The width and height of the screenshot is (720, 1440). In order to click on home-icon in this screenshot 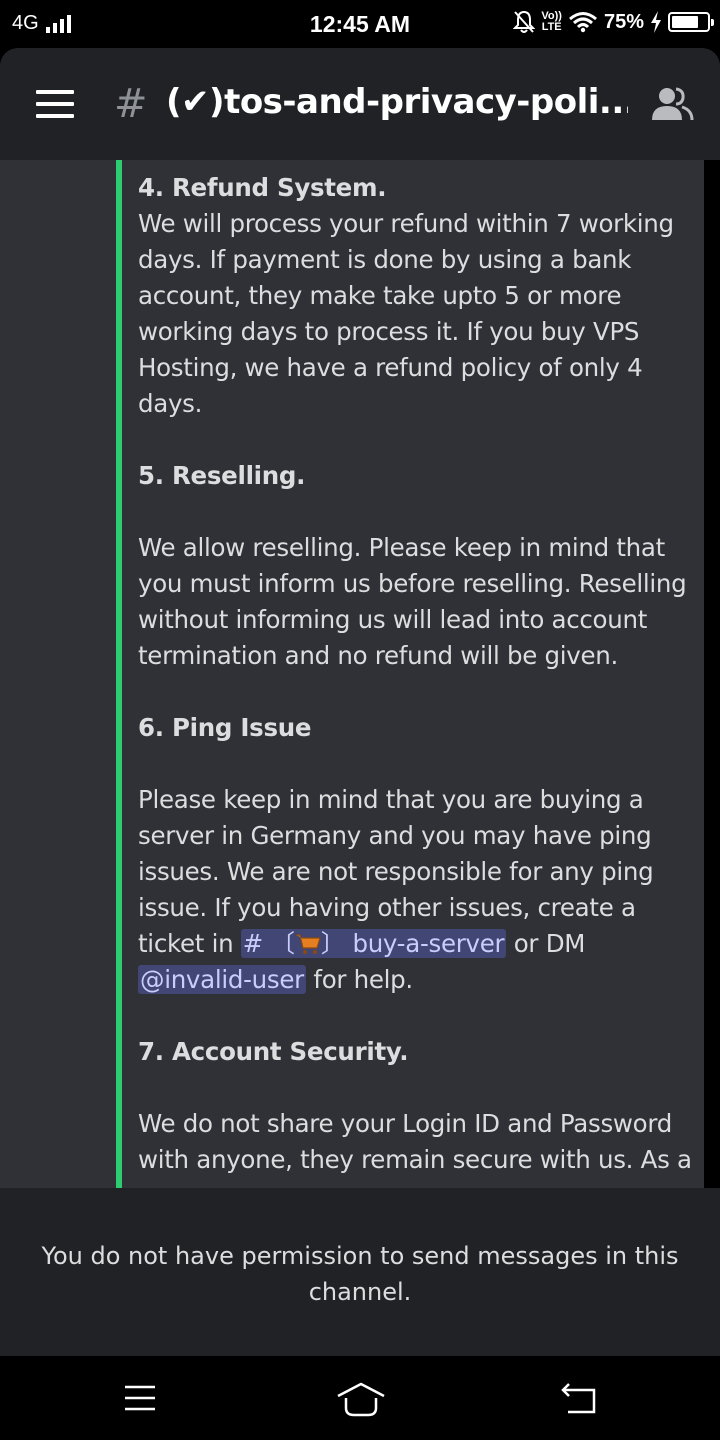, I will do `click(361, 1400)`.